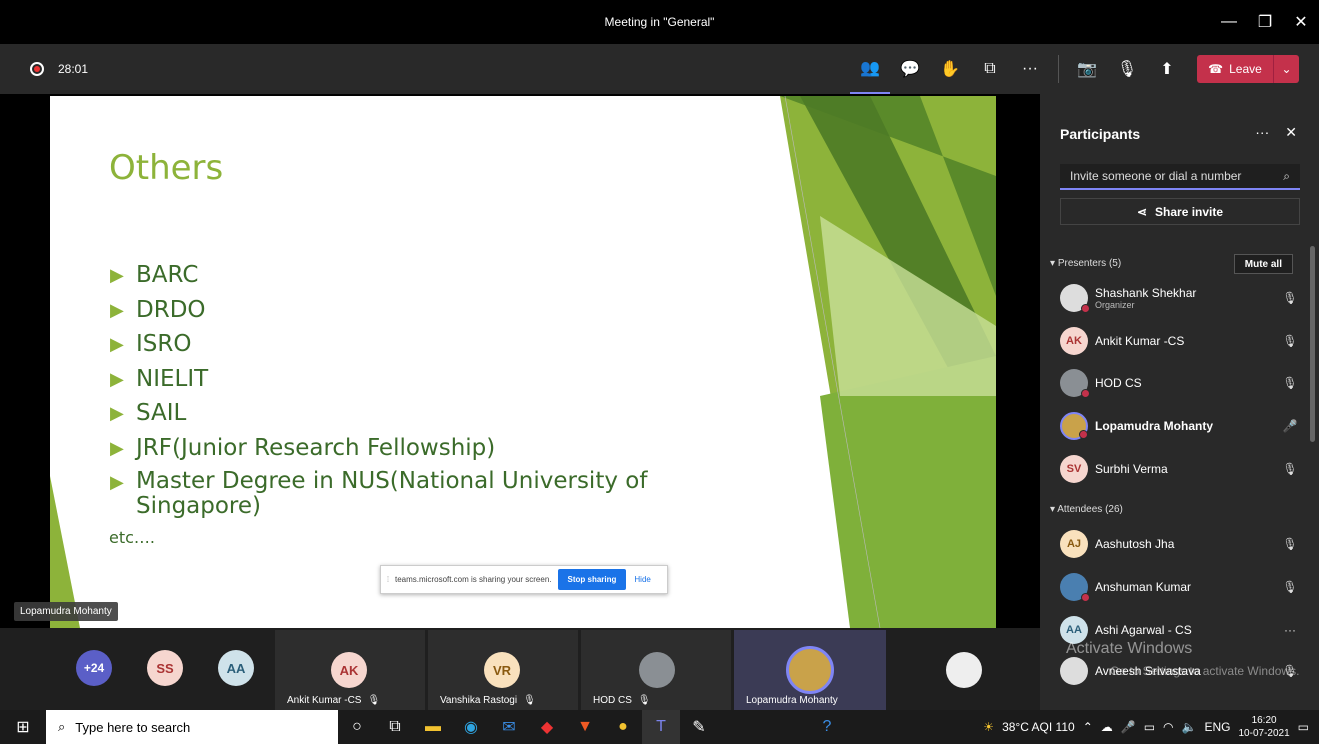  I want to click on raise-hand-icon: ✋, so click(950, 69).